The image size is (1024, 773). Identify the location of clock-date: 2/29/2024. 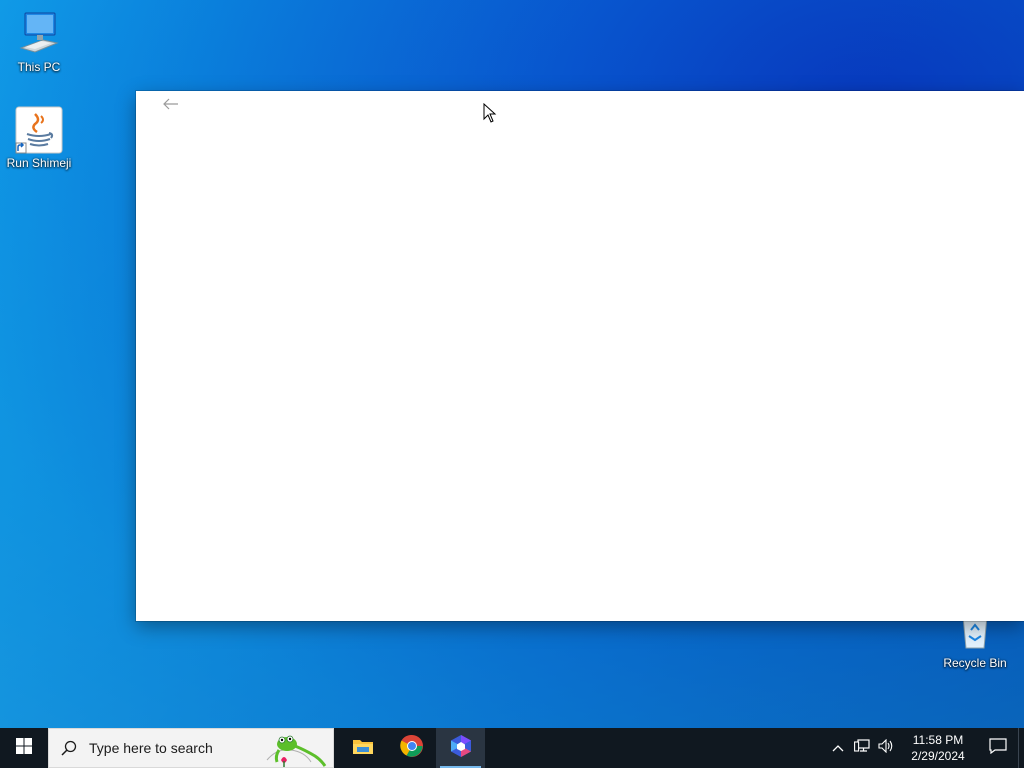
(938, 756).